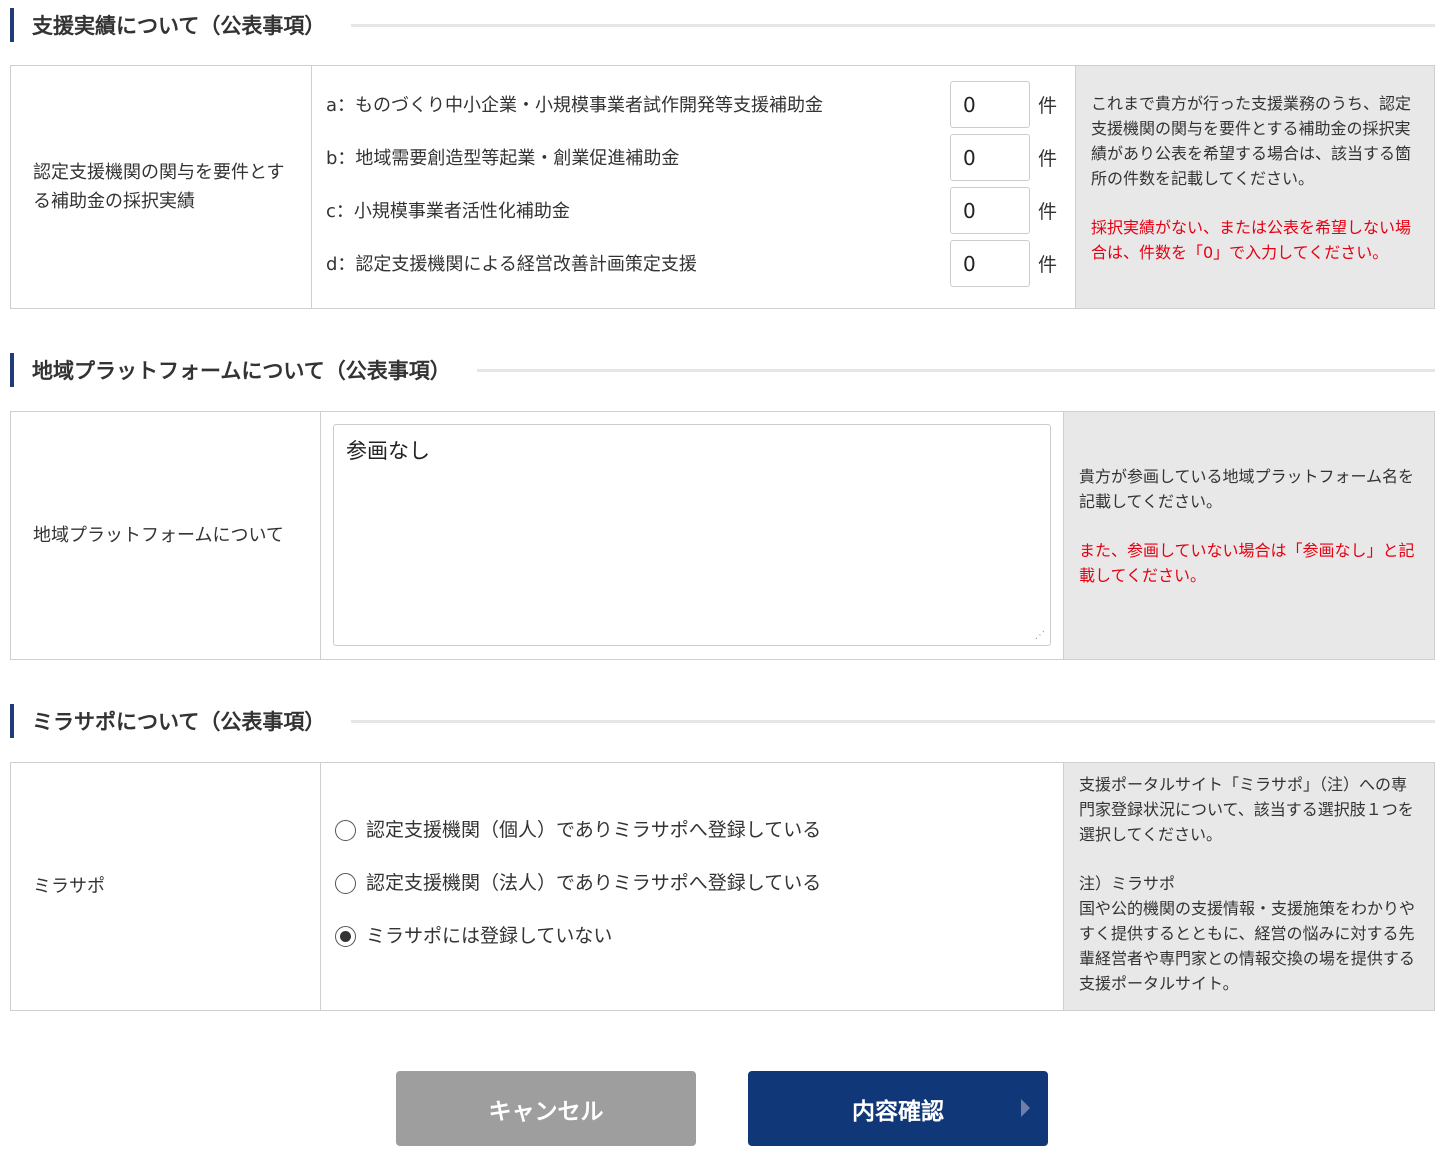  I want to click on platform-textarea: 参画なし, so click(692, 535).